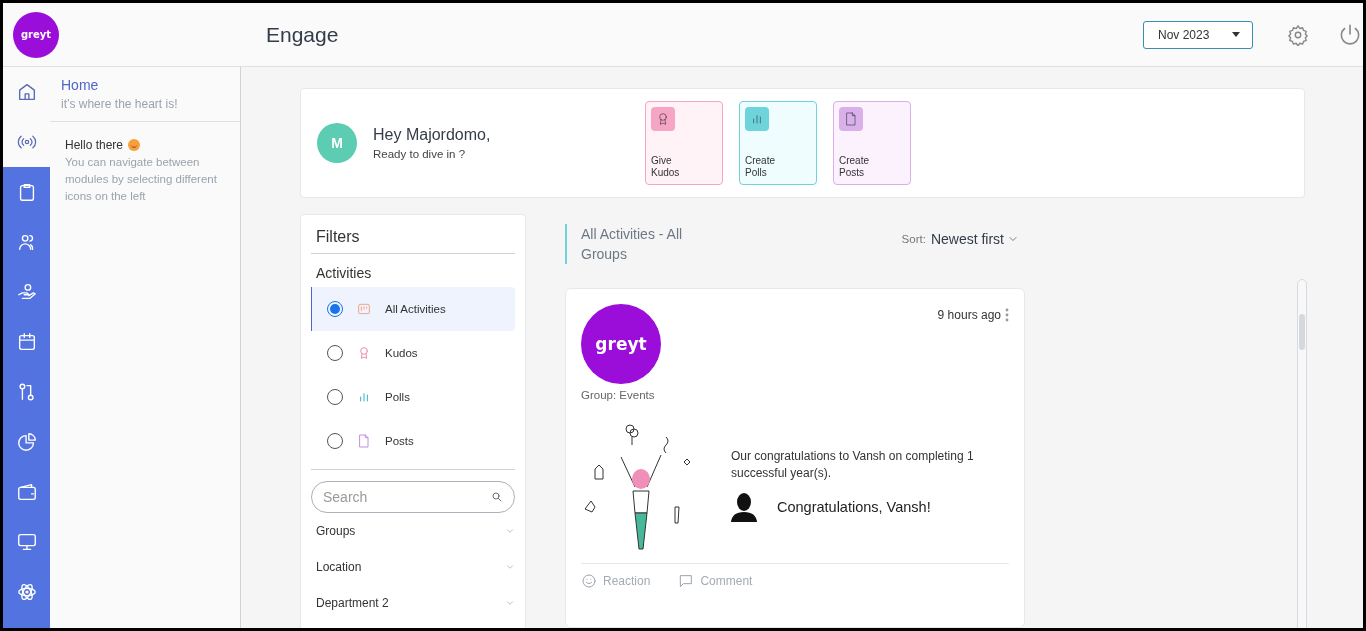 This screenshot has width=1366, height=631. I want to click on search-icon, so click(497, 497).